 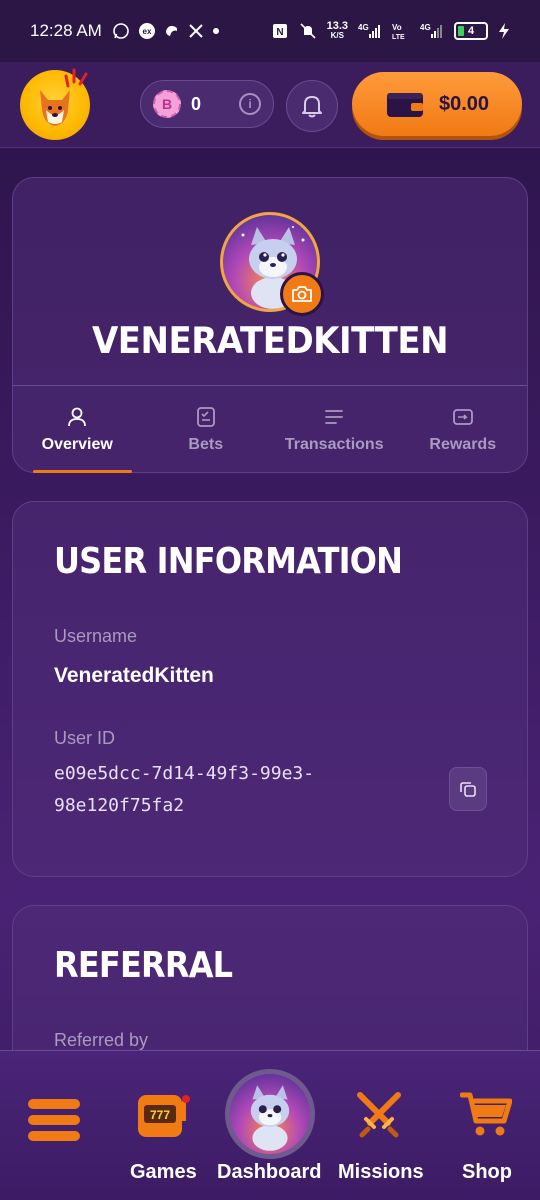 I want to click on section-title: USER INFORMATION, so click(x=228, y=561).